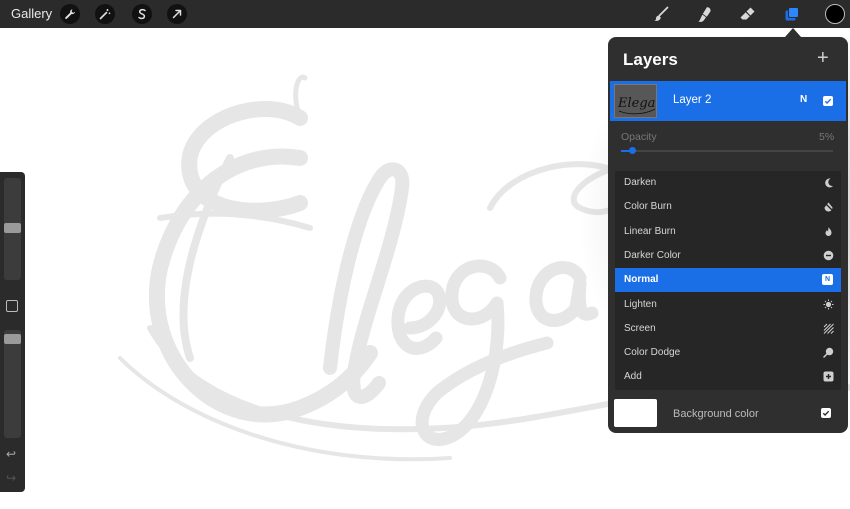  What do you see at coordinates (641, 280) in the screenshot?
I see `blend-mode-label: Normal` at bounding box center [641, 280].